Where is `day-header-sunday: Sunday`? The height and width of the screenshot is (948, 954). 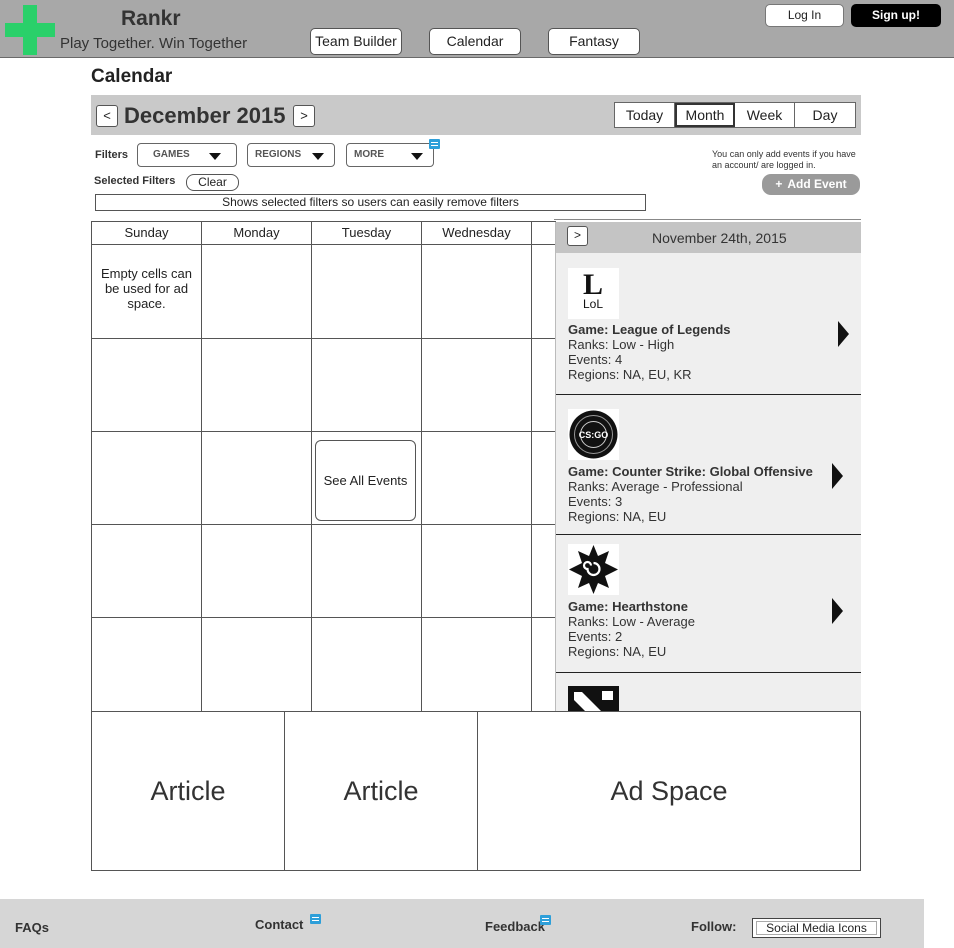 day-header-sunday: Sunday is located at coordinates (146, 233).